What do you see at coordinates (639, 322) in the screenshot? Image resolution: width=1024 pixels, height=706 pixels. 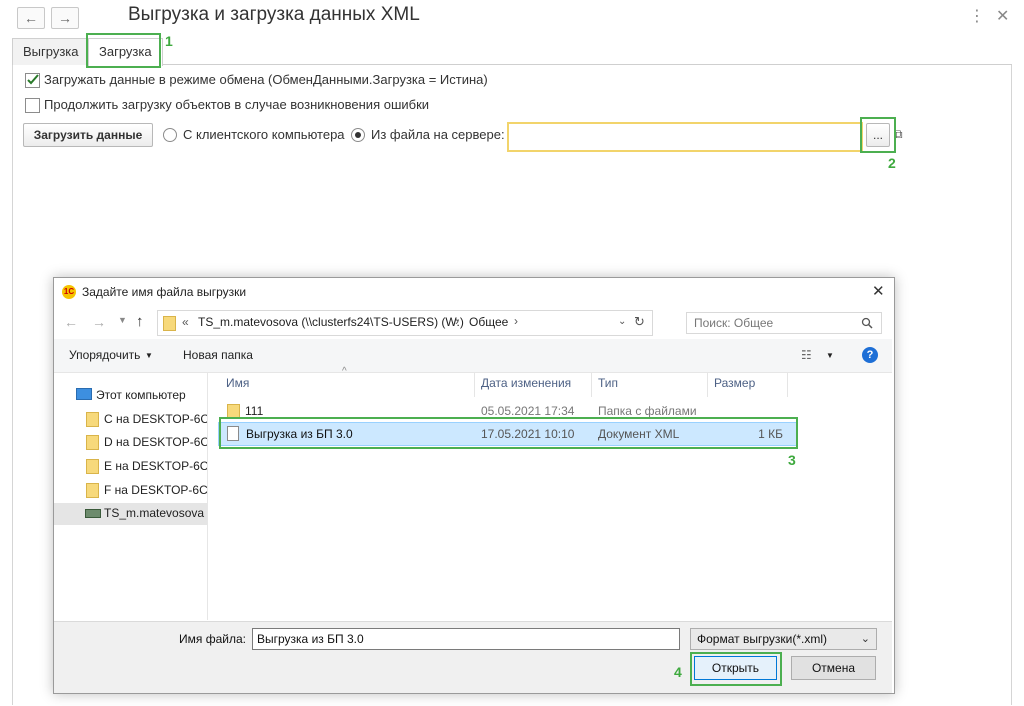 I see `refresh-icon: ↻` at bounding box center [639, 322].